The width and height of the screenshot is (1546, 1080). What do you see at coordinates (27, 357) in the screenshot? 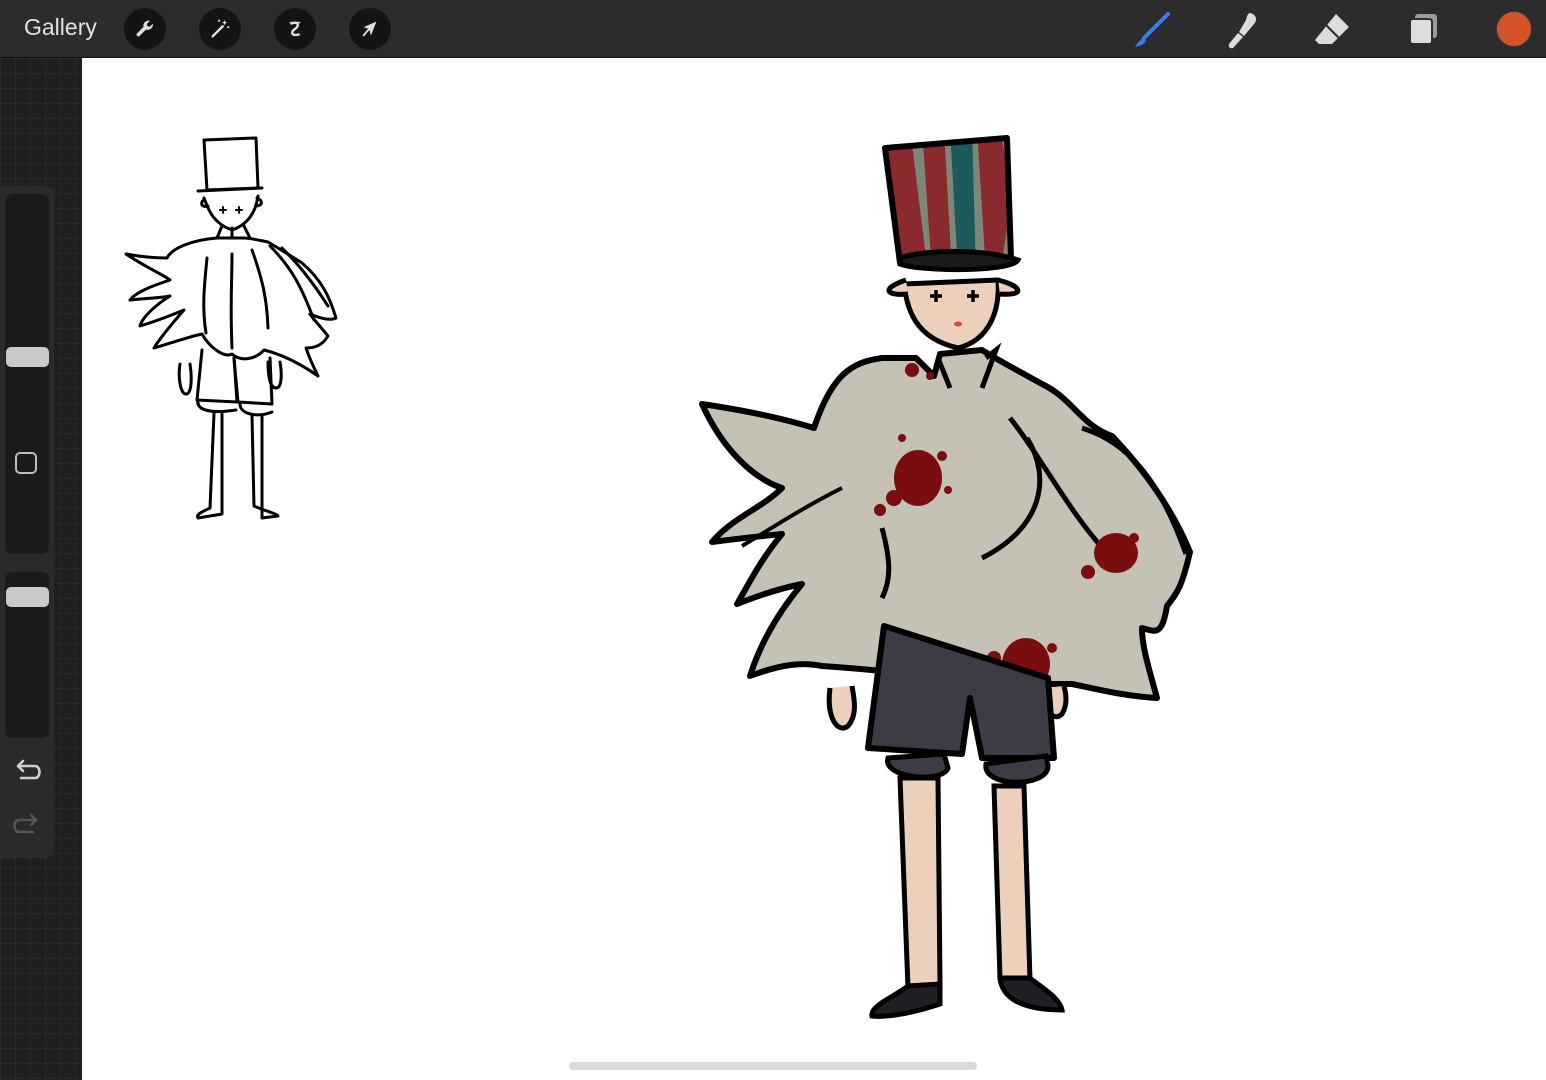
I see `brush-size-knob` at bounding box center [27, 357].